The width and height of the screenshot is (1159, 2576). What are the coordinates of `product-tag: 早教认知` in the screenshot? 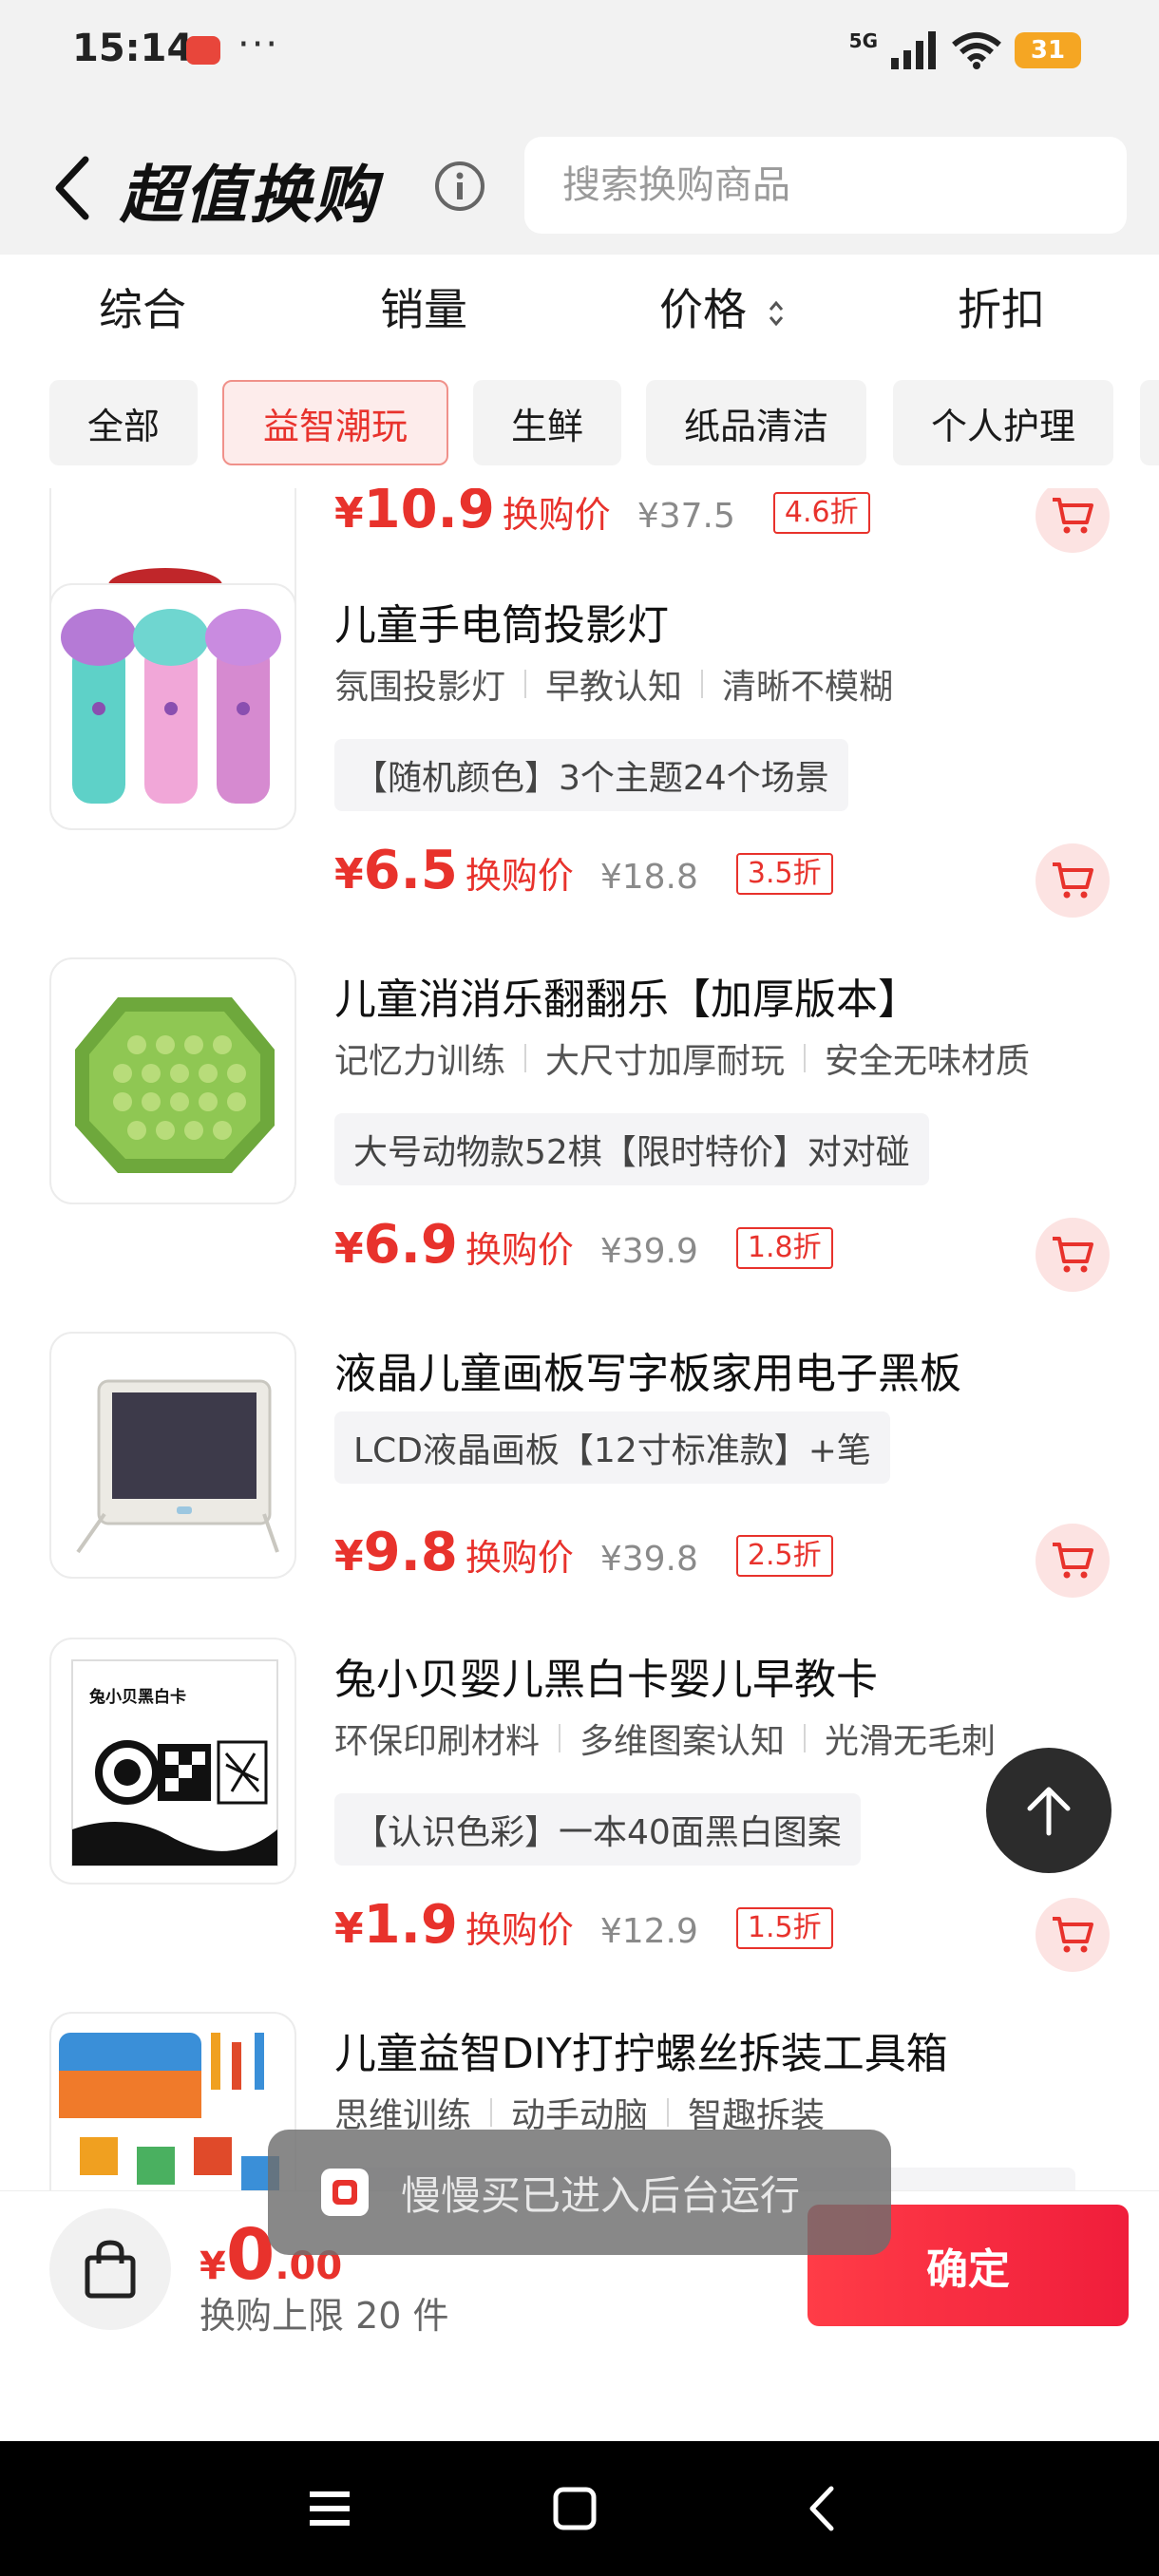 It's located at (614, 687).